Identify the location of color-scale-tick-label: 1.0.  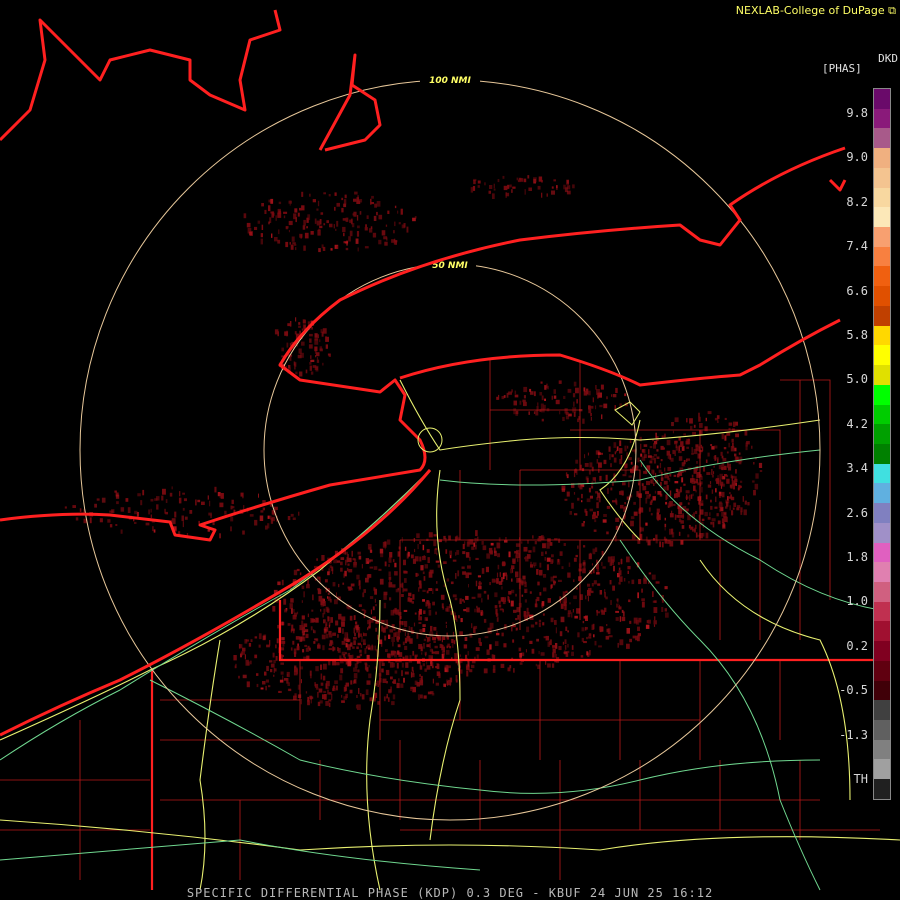
(857, 601).